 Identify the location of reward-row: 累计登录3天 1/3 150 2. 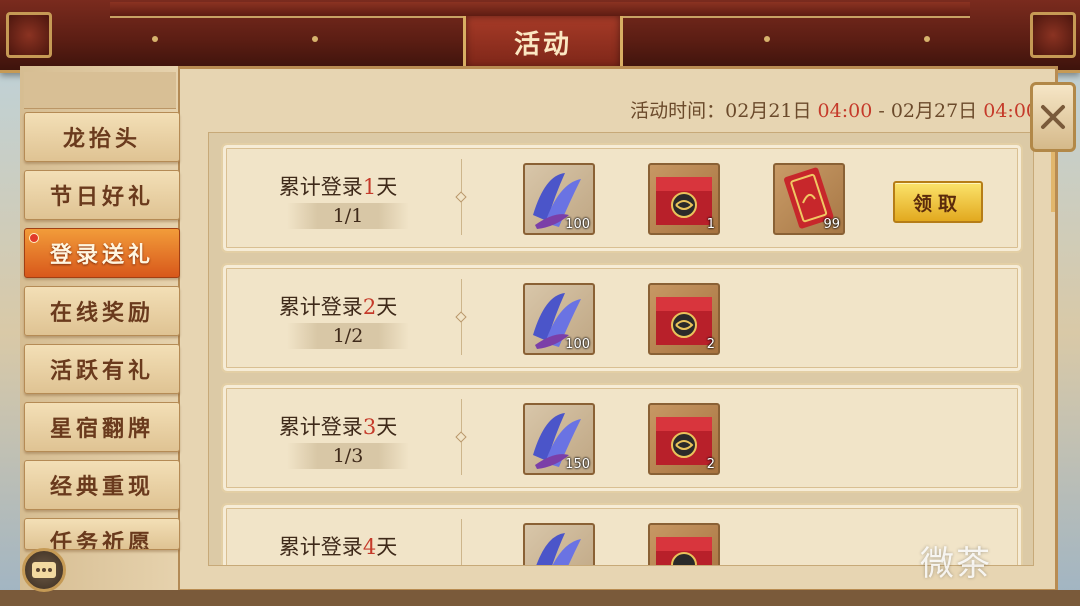
(622, 438).